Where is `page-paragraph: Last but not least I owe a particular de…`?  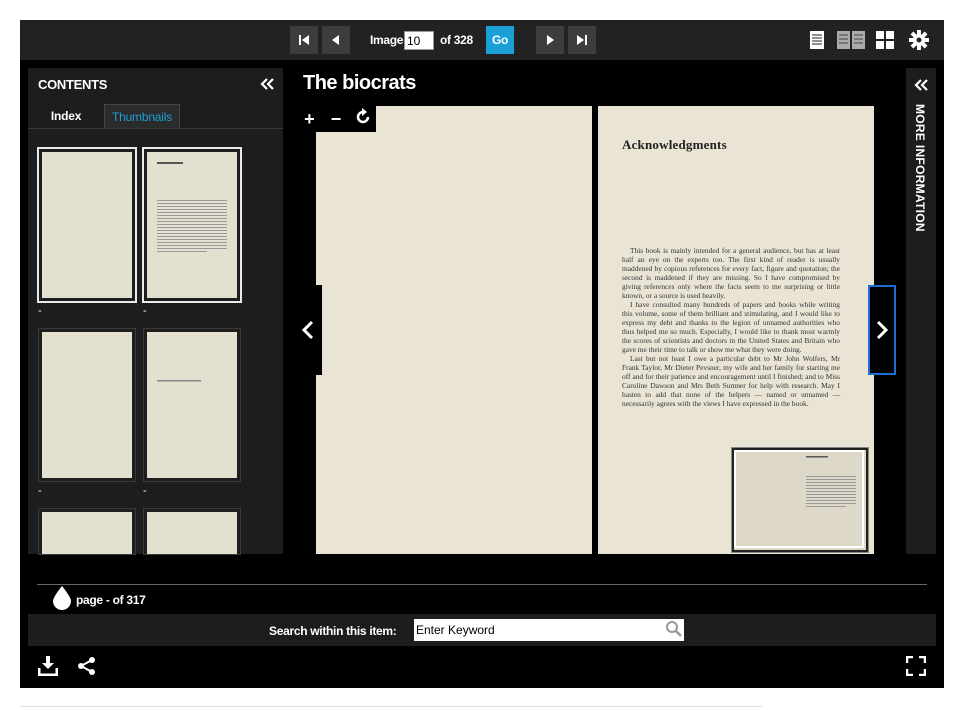 page-paragraph: Last but not least I owe a particular de… is located at coordinates (731, 381).